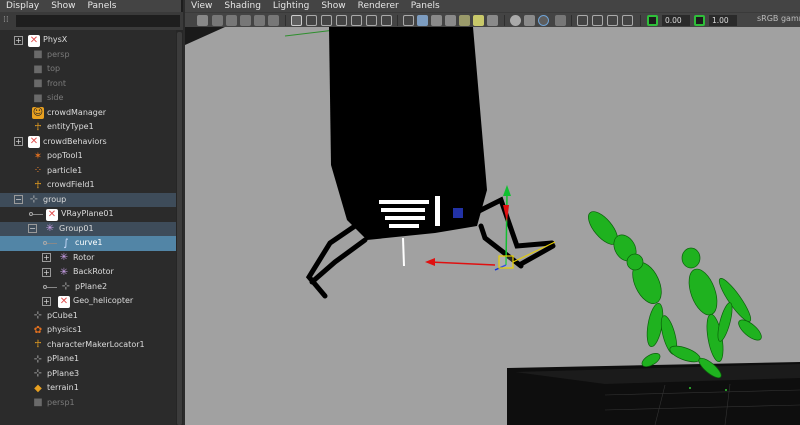 The width and height of the screenshot is (800, 425). Describe the element at coordinates (326, 20) in the screenshot. I see `resolution-gate-icon` at that location.